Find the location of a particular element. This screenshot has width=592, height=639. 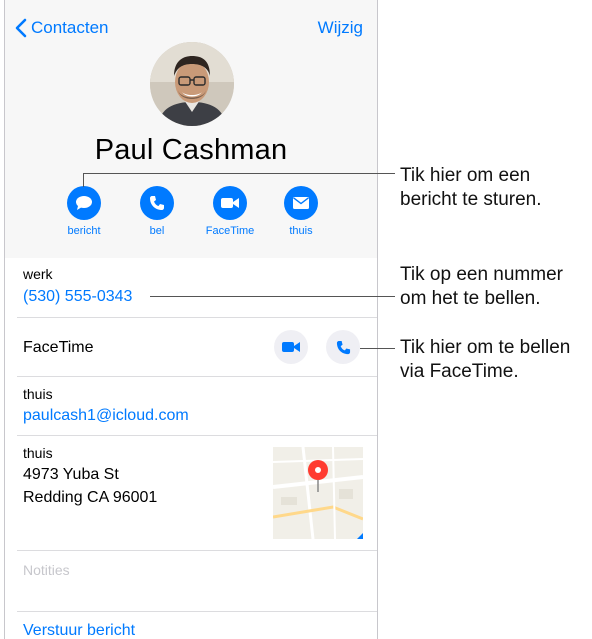

back-button: Contacten is located at coordinates (62, 28).